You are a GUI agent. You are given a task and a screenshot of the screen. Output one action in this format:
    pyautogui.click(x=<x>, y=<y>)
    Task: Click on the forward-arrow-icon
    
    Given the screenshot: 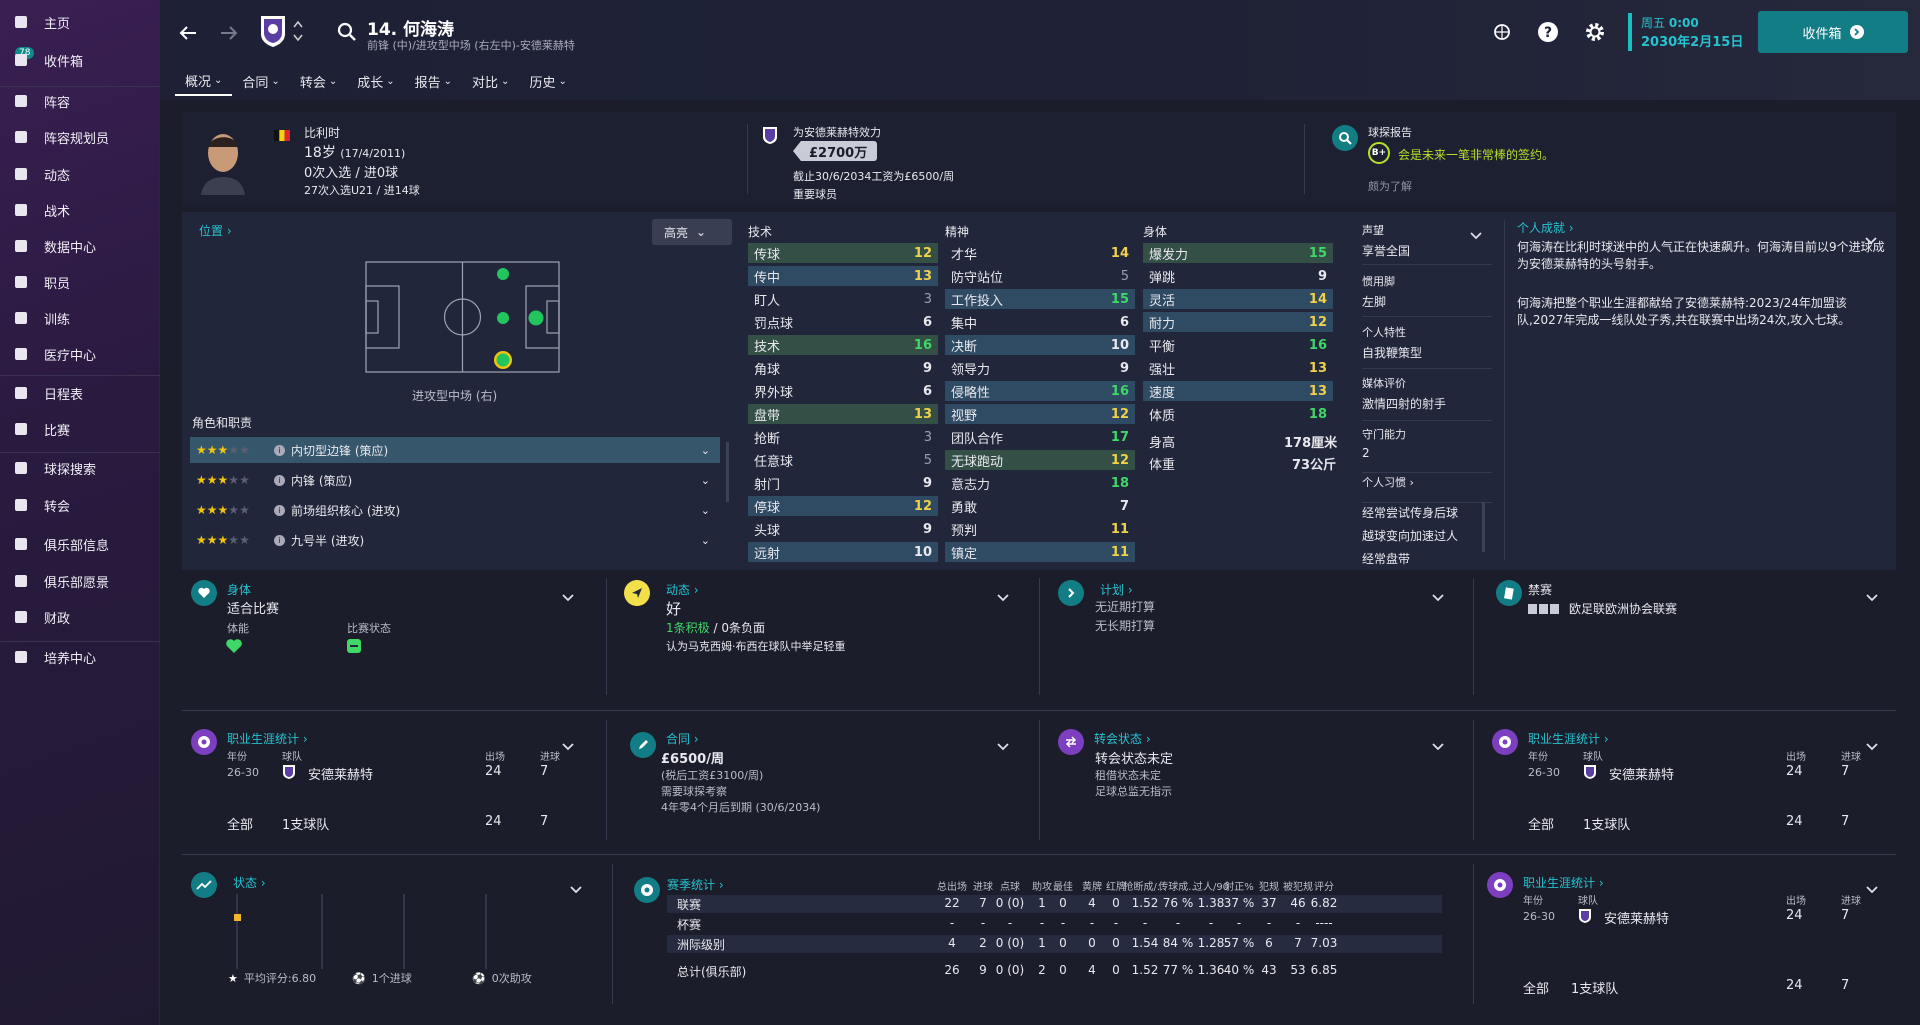 What is the action you would take?
    pyautogui.click(x=229, y=33)
    